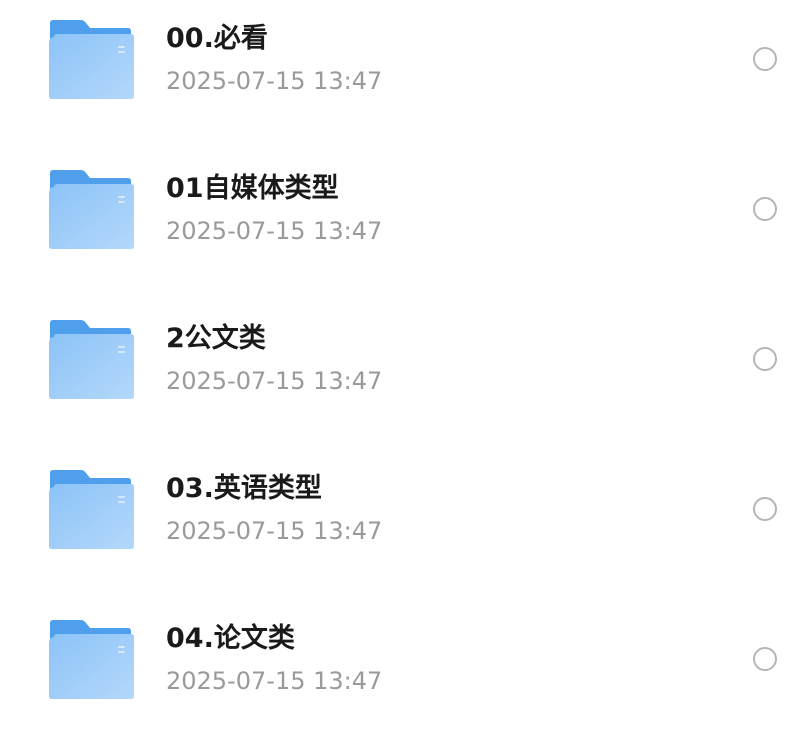 This screenshot has width=807, height=750. Describe the element at coordinates (217, 38) in the screenshot. I see `file-name: 00.必看` at that location.